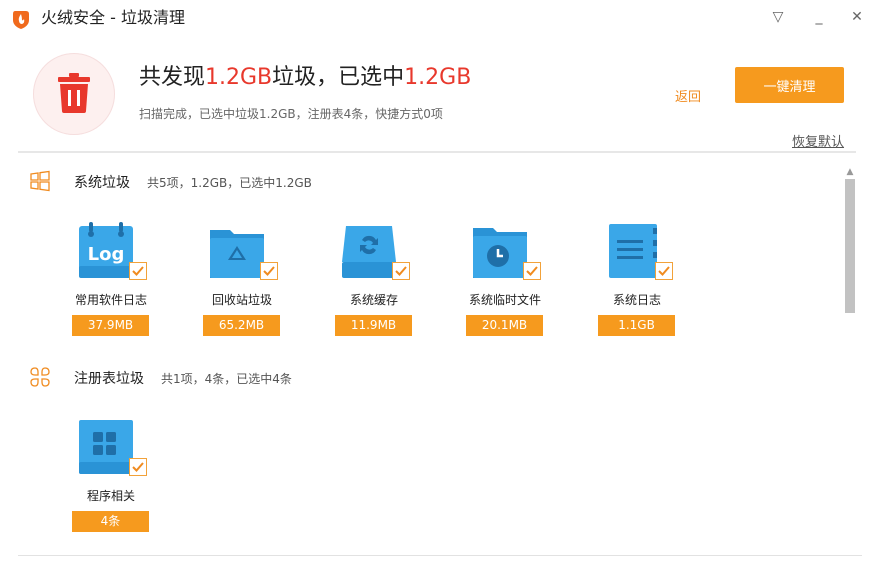 The image size is (887, 588). I want to click on item-size-badge: 4条, so click(110, 521).